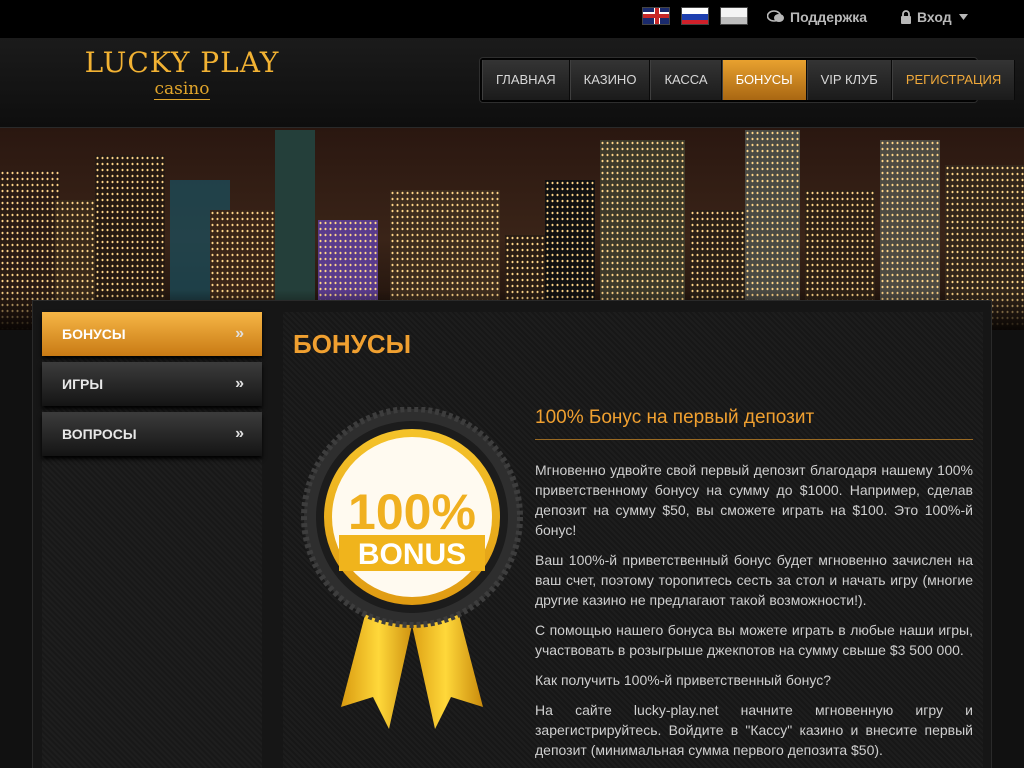 The height and width of the screenshot is (768, 1024). What do you see at coordinates (512, 19) in the screenshot?
I see `top-bar: Поддержка Вход` at bounding box center [512, 19].